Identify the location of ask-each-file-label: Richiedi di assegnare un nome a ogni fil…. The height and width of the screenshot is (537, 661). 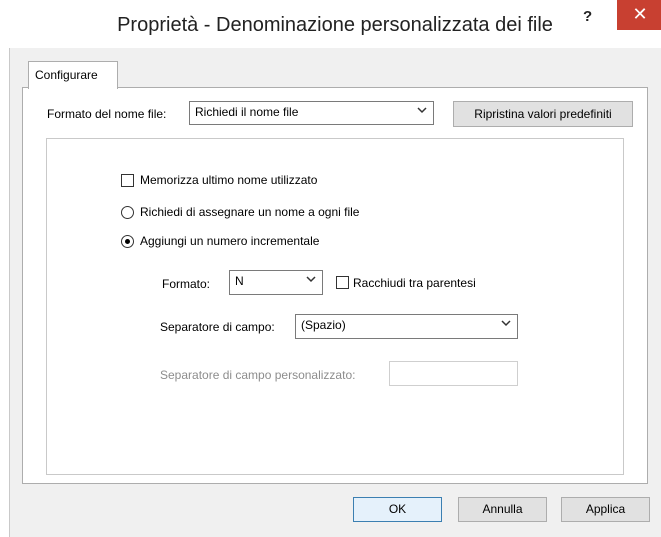
(250, 212).